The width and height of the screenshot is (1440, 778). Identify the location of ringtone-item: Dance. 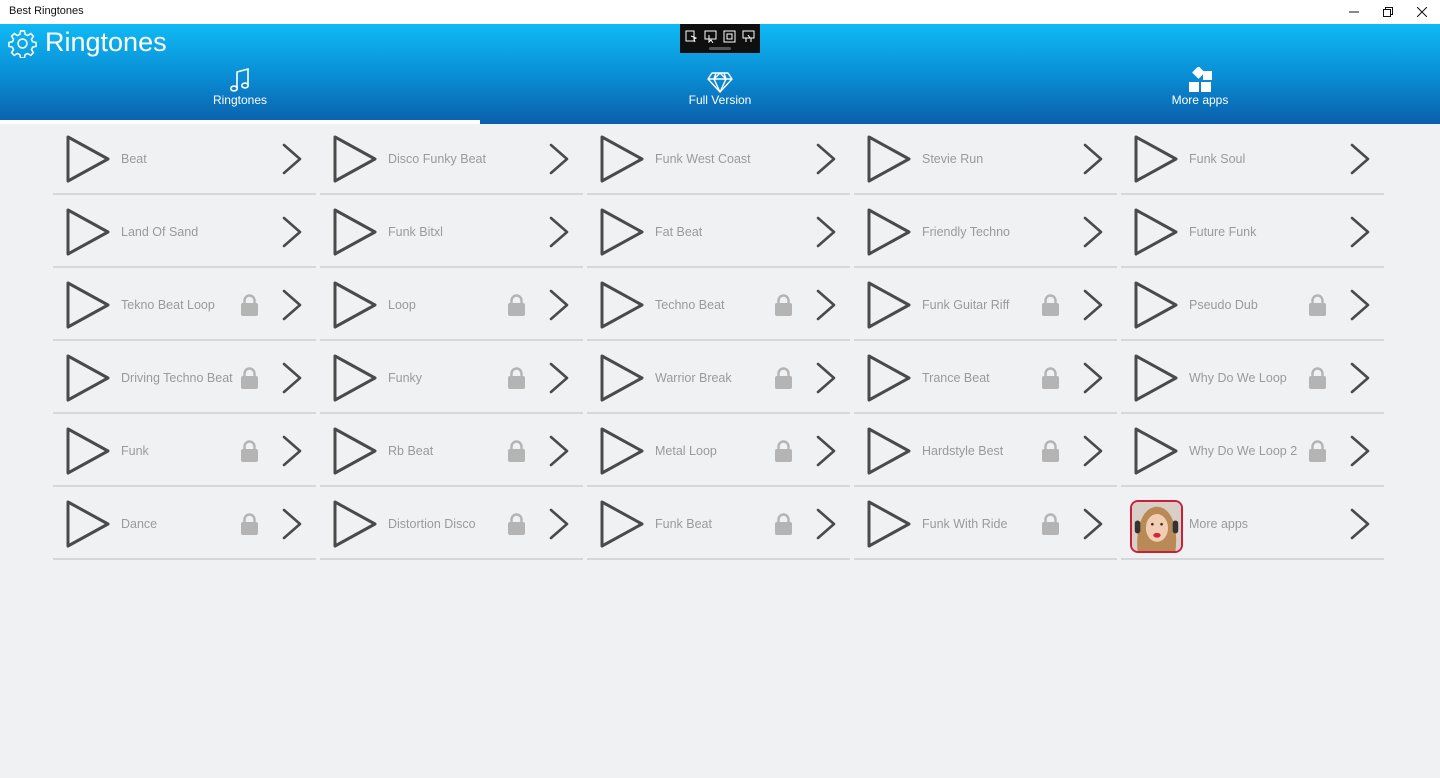
(184, 524).